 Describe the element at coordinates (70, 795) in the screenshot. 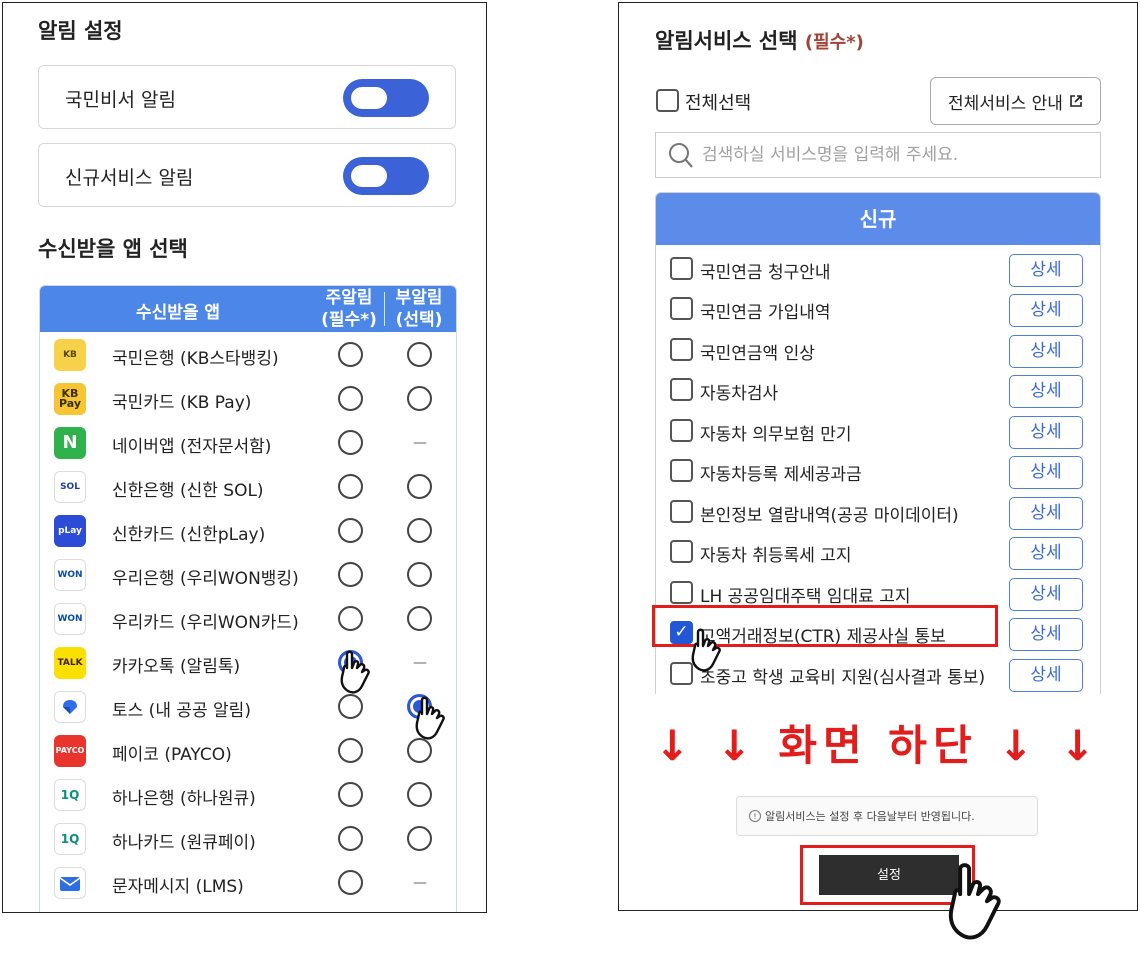

I see `hana-bank-icon: 1Q` at that location.